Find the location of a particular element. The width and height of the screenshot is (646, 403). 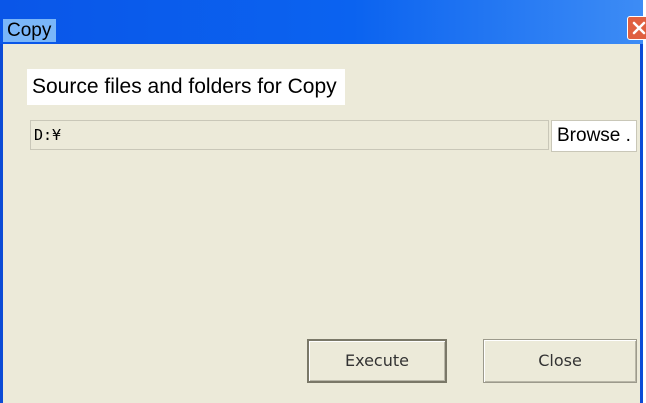

source-heading: Source files and folders for Copy is located at coordinates (186, 87).